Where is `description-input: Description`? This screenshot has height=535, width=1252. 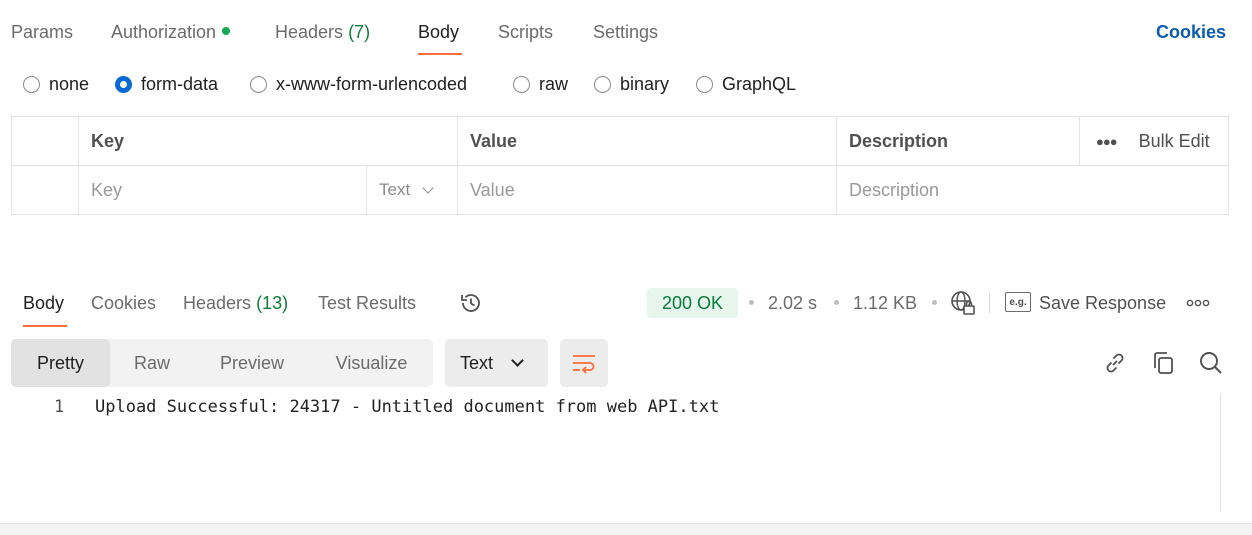
description-input: Description is located at coordinates (1033, 190).